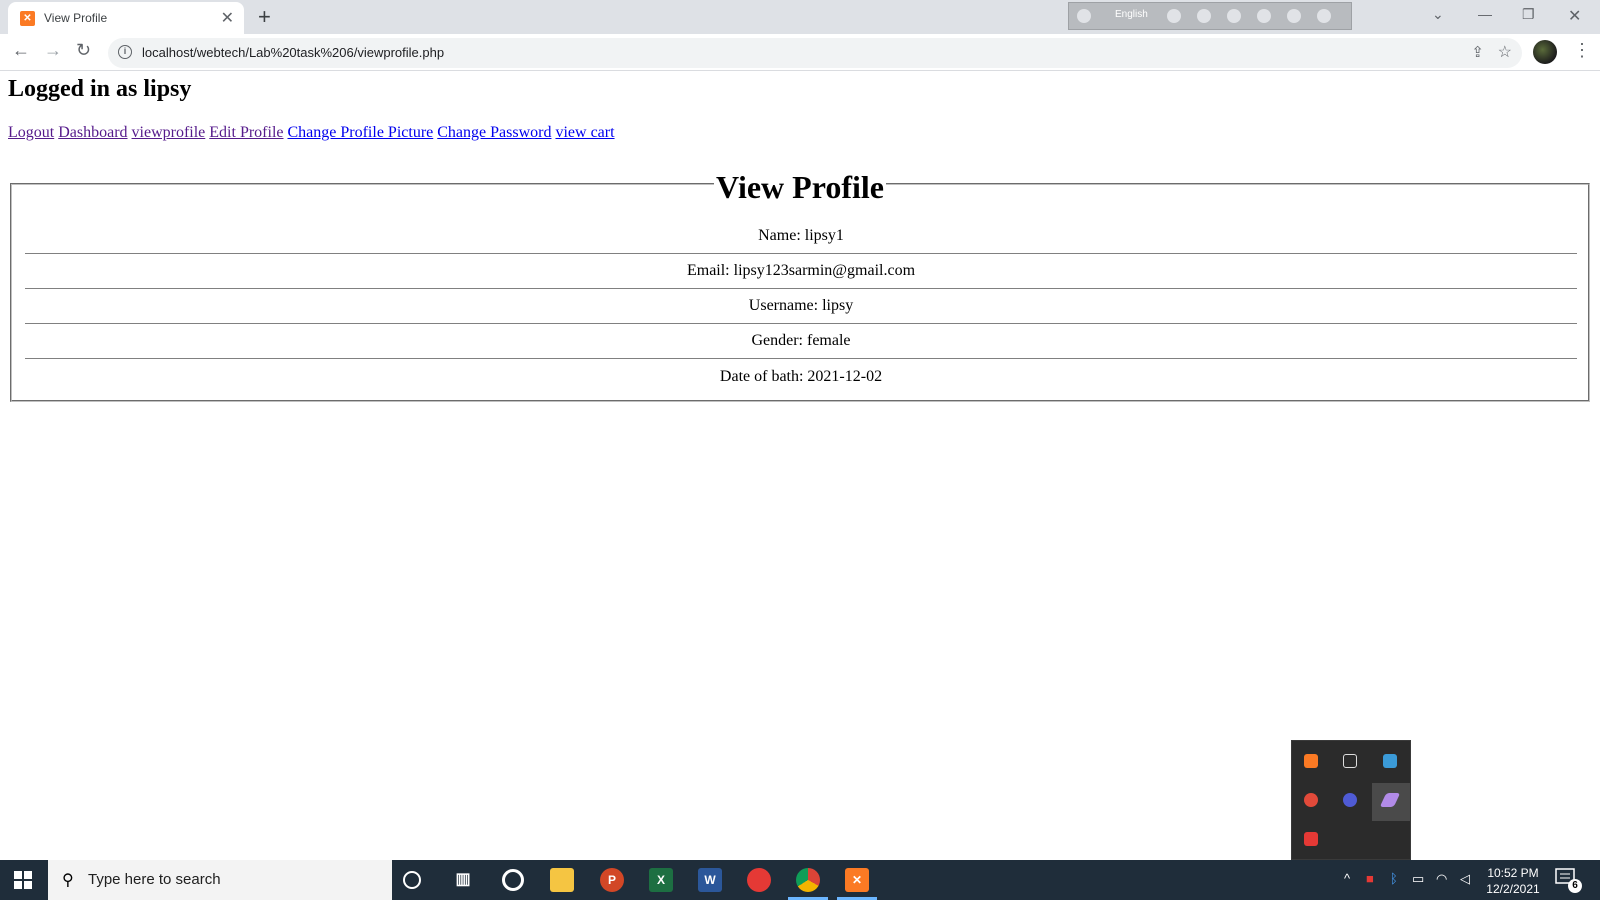 This screenshot has width=1600, height=900. What do you see at coordinates (612, 880) in the screenshot?
I see `powerpoint-icon: P` at bounding box center [612, 880].